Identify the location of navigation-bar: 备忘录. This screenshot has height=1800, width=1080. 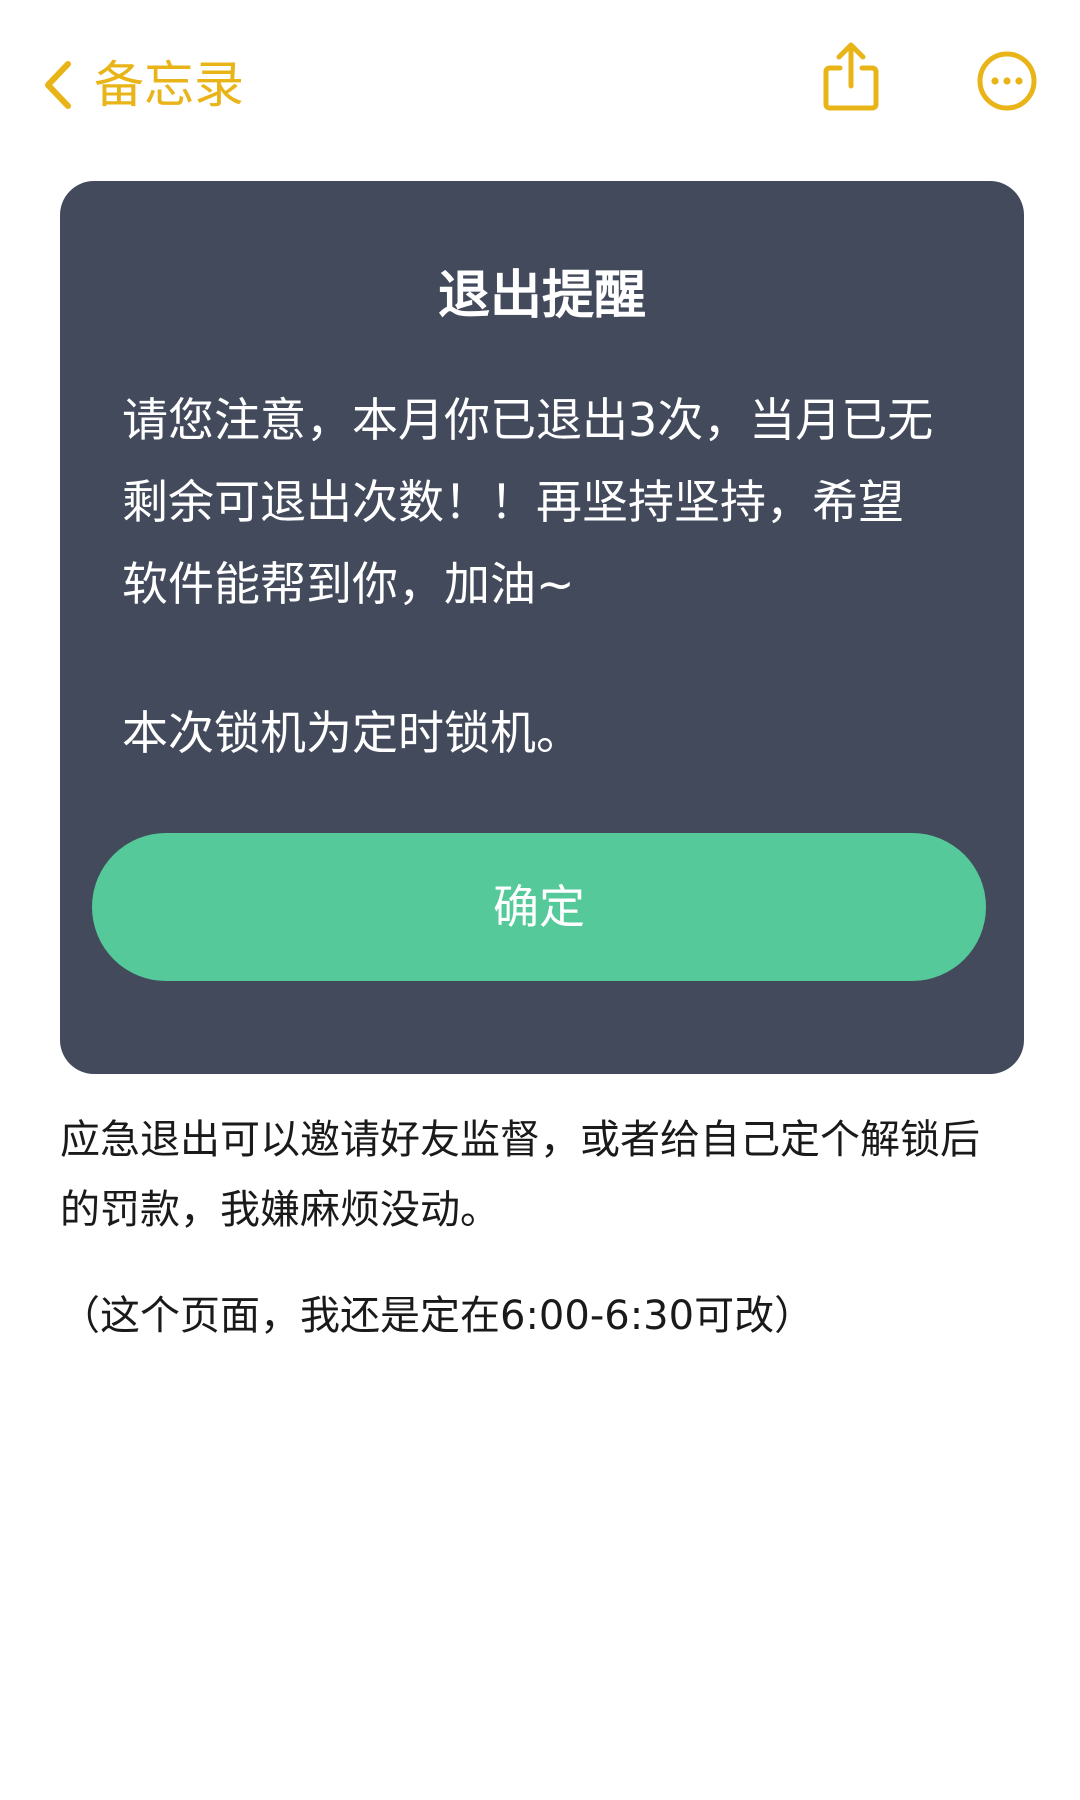
(540, 85).